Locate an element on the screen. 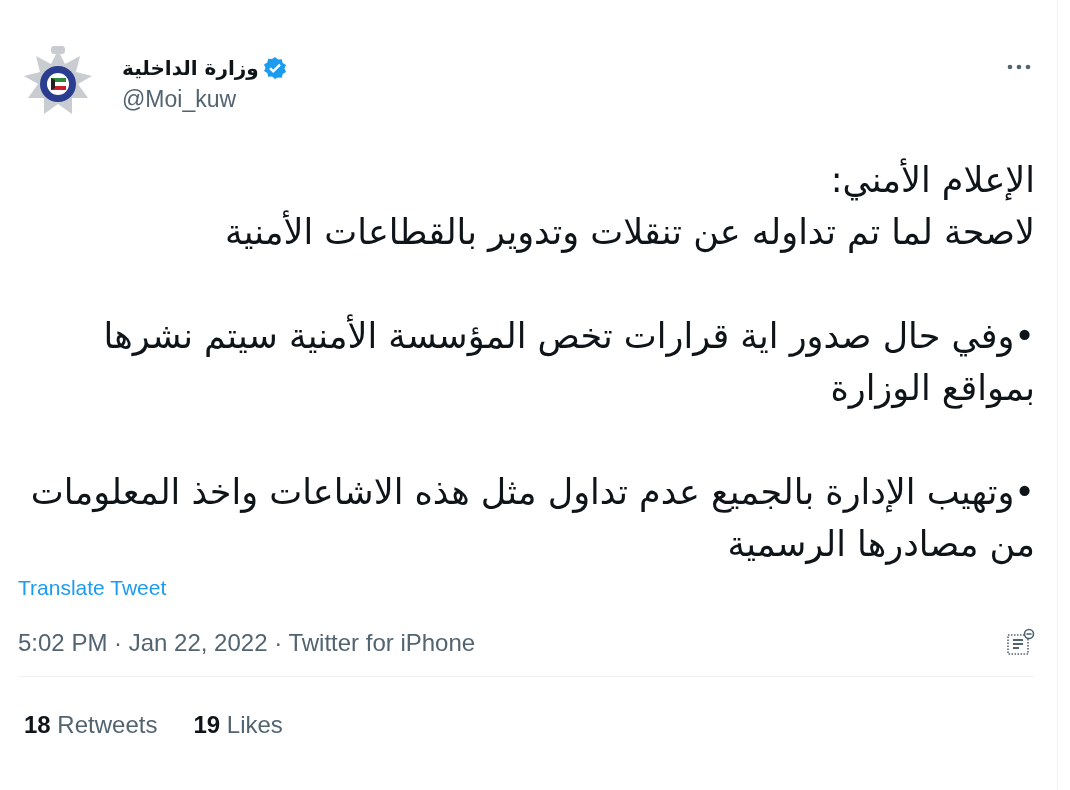 This screenshot has height=790, width=1070. analytics-icon is located at coordinates (1020, 643).